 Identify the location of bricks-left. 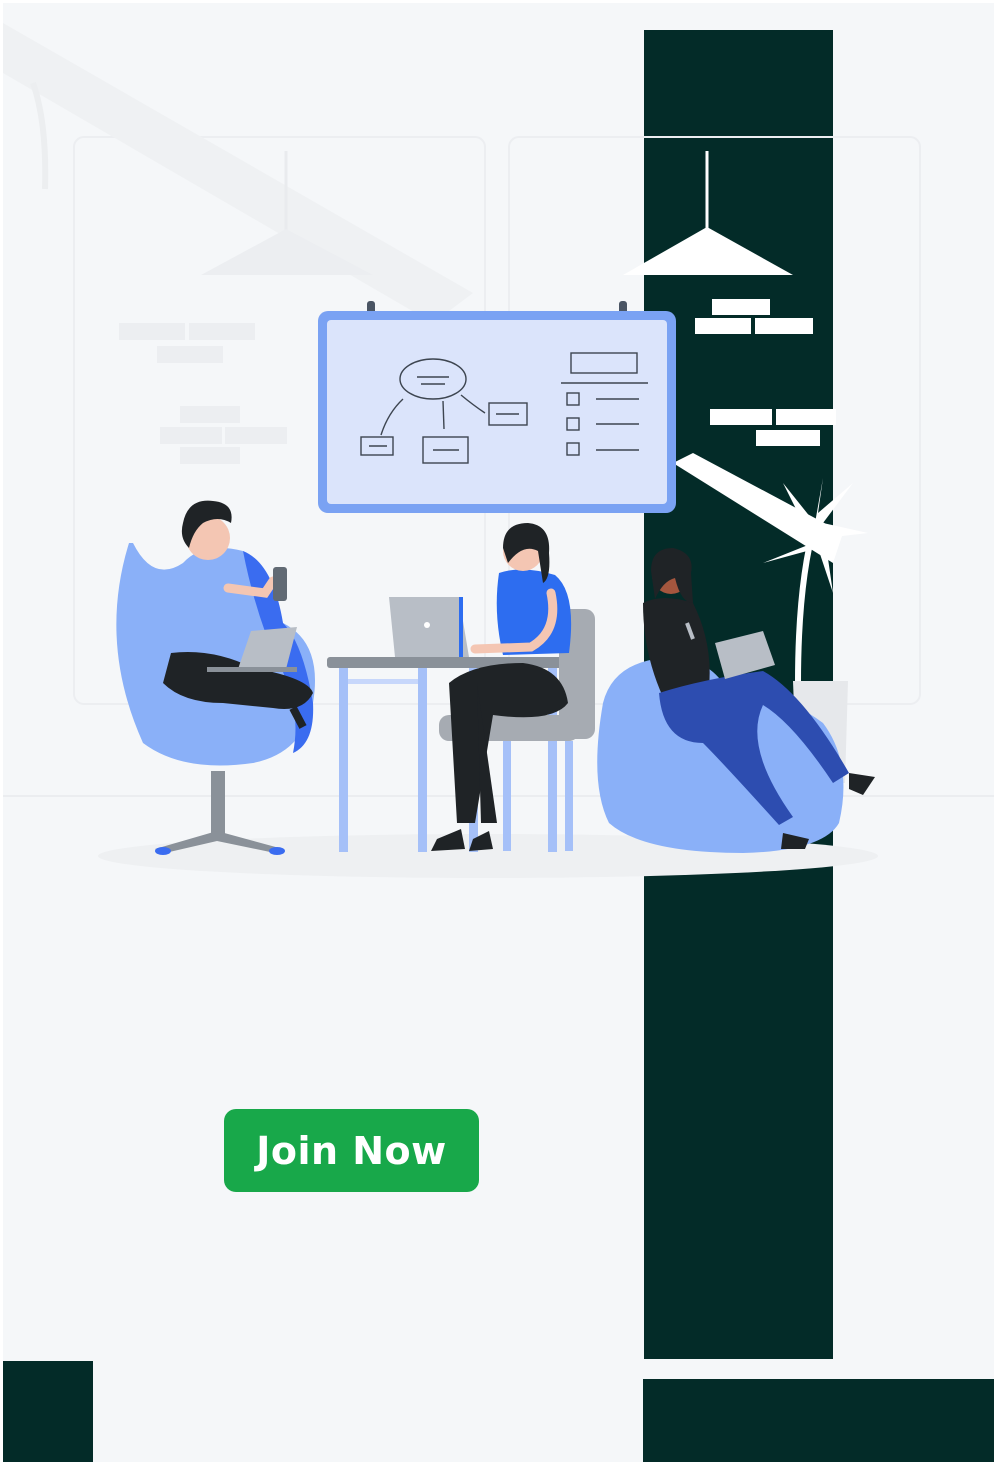
(203, 393).